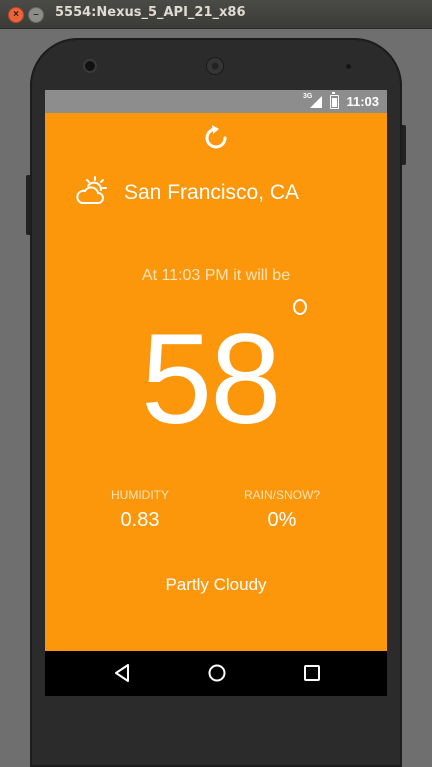  Describe the element at coordinates (36, 15) in the screenshot. I see `window-minimize-button: –` at that location.